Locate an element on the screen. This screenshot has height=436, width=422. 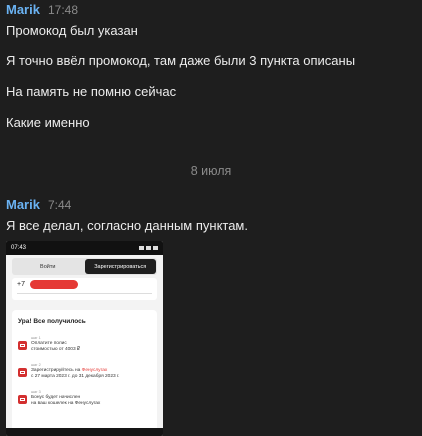
redaction-scribble is located at coordinates (54, 284).